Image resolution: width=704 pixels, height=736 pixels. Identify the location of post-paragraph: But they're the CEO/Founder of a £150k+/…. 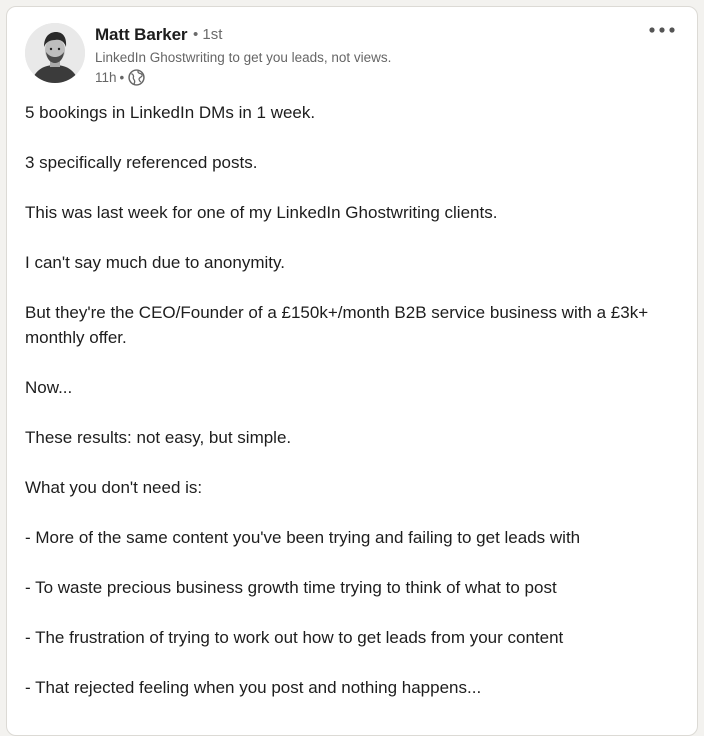
(337, 325).